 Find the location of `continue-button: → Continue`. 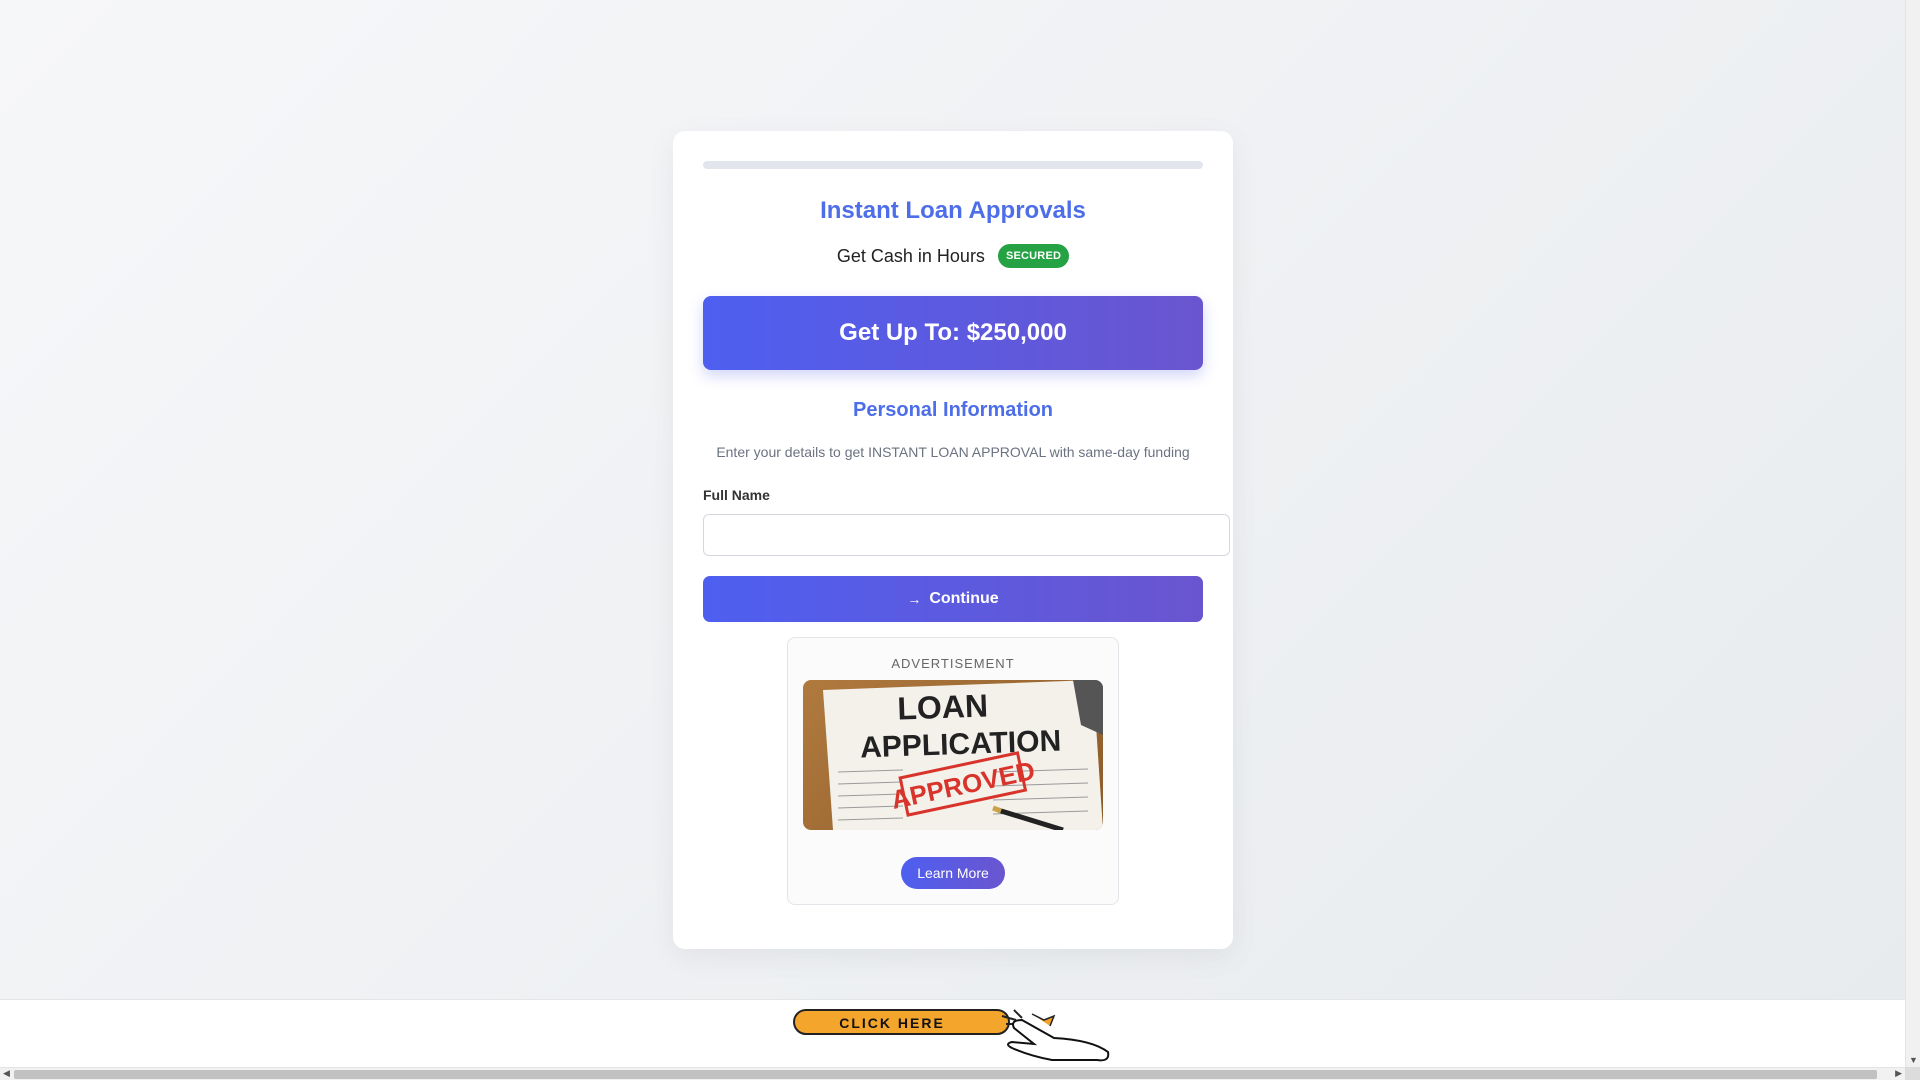

continue-button: → Continue is located at coordinates (953, 599).